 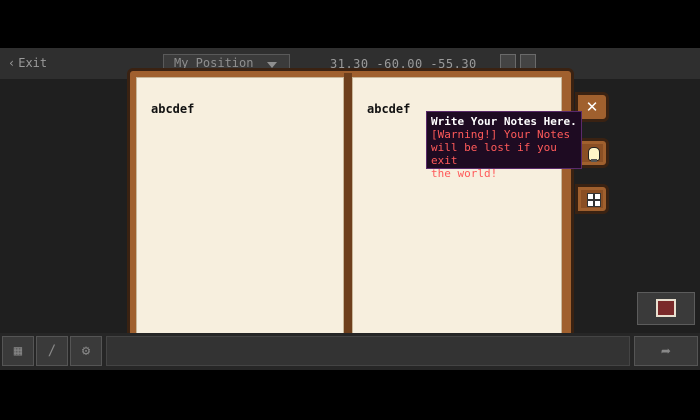 I want to click on hint-button-face, so click(x=592, y=153).